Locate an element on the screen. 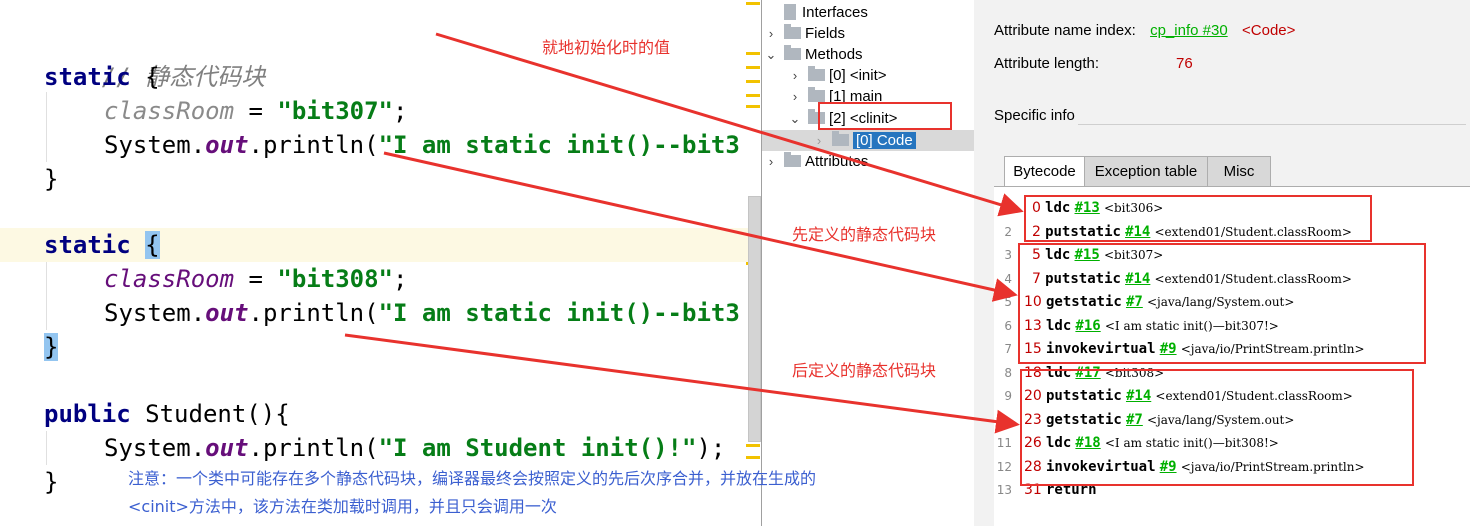 This screenshot has height=527, width=1470. cp-info-link: cp_info #30 is located at coordinates (1189, 30).